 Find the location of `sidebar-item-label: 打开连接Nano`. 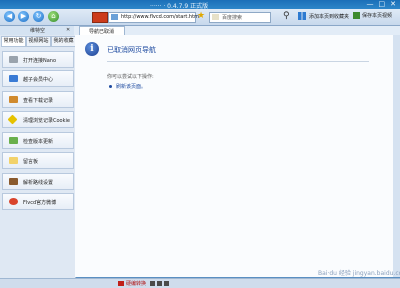

sidebar-item-label: 打开连接Nano is located at coordinates (40, 61).